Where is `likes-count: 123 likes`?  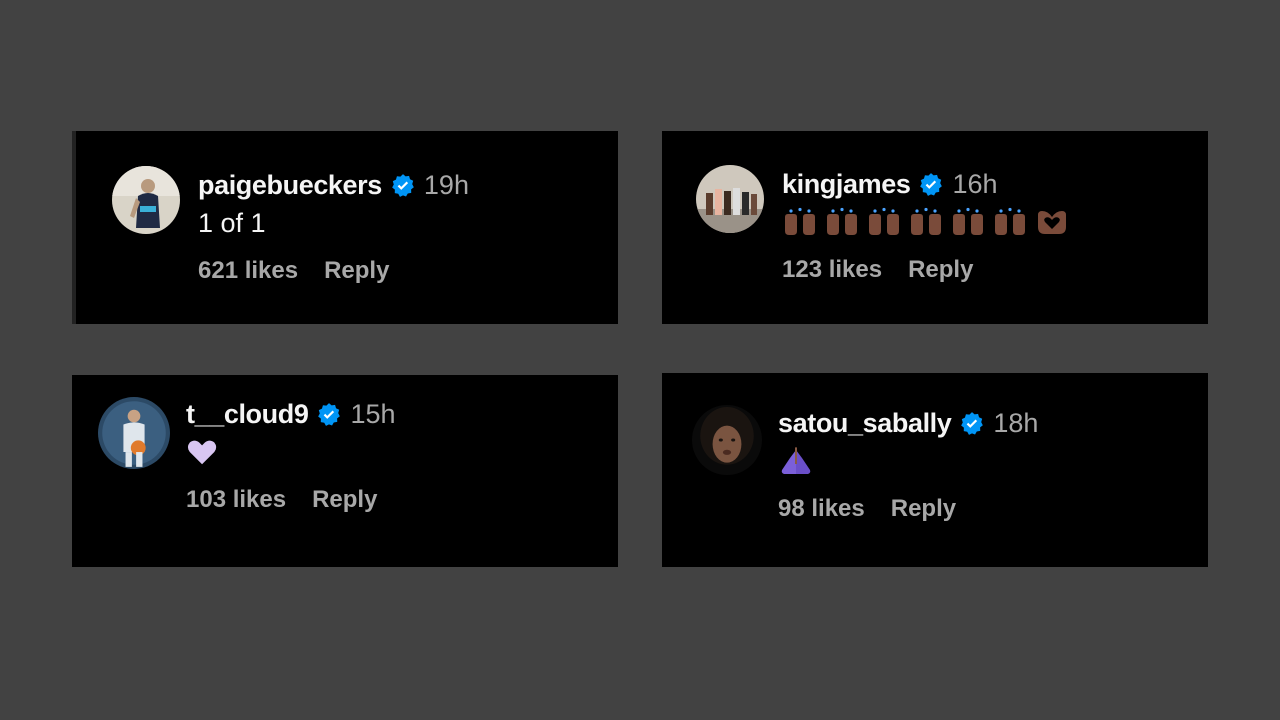 likes-count: 123 likes is located at coordinates (832, 270).